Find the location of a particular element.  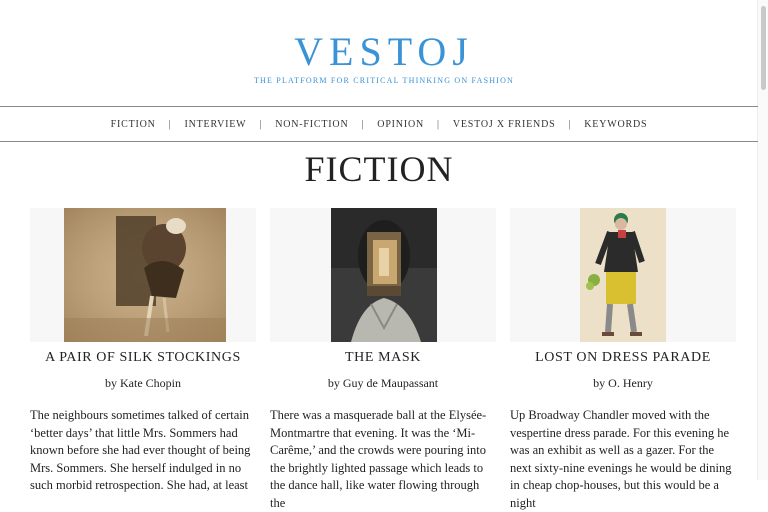

sepia-photo-illustration is located at coordinates (145, 275).